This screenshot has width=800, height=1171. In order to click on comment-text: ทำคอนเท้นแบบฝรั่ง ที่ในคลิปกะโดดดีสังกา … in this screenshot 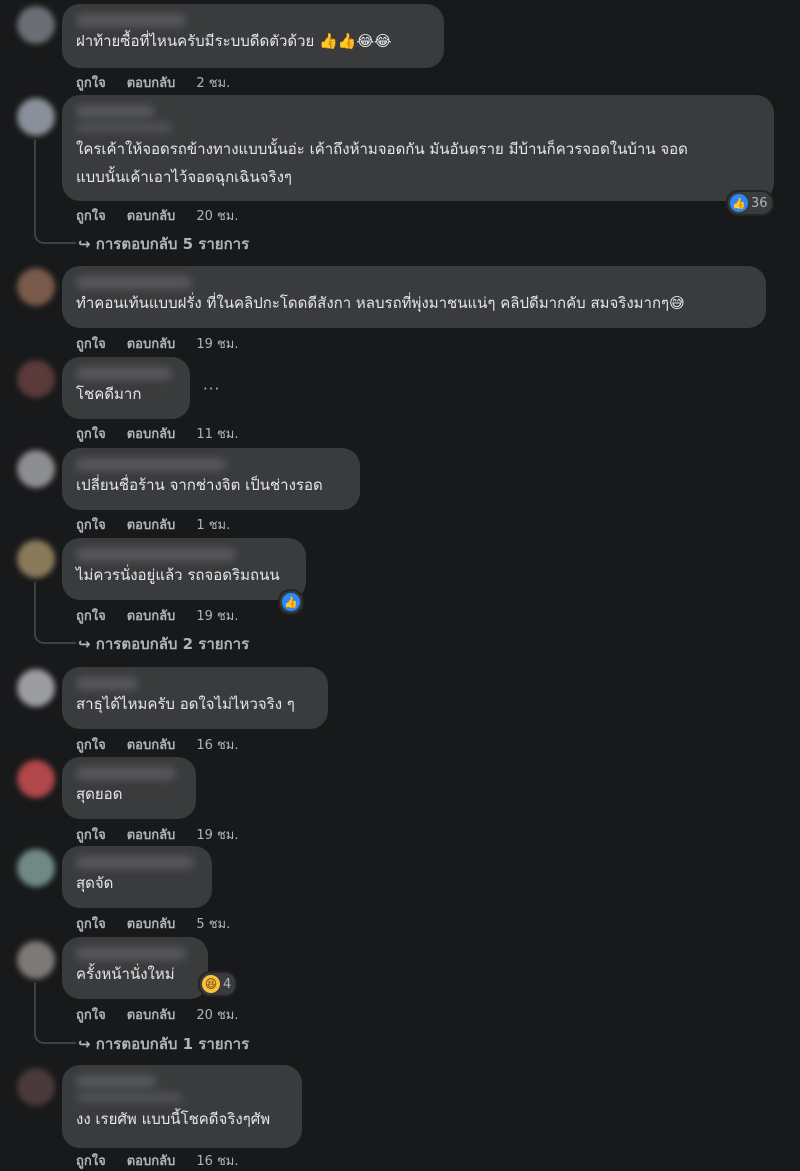, I will do `click(380, 303)`.